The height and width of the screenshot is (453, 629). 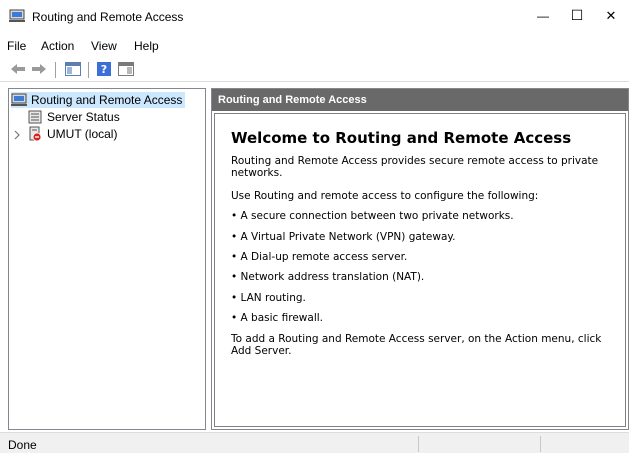 What do you see at coordinates (57, 46) in the screenshot?
I see `menu-action: Action` at bounding box center [57, 46].